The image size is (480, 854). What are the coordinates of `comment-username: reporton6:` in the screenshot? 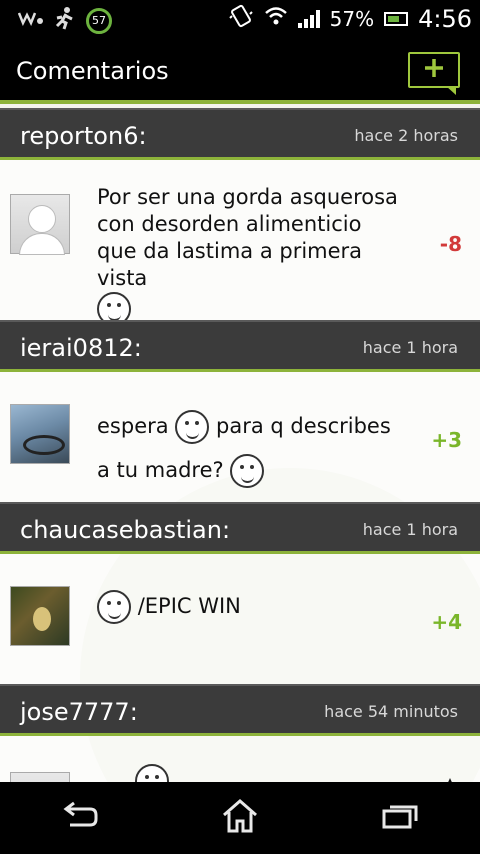 It's located at (83, 136).